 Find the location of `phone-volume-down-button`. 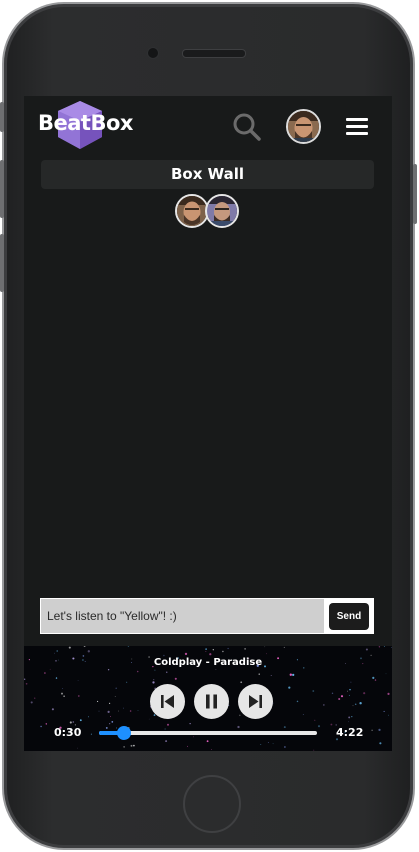

phone-volume-down-button is located at coordinates (2, 263).